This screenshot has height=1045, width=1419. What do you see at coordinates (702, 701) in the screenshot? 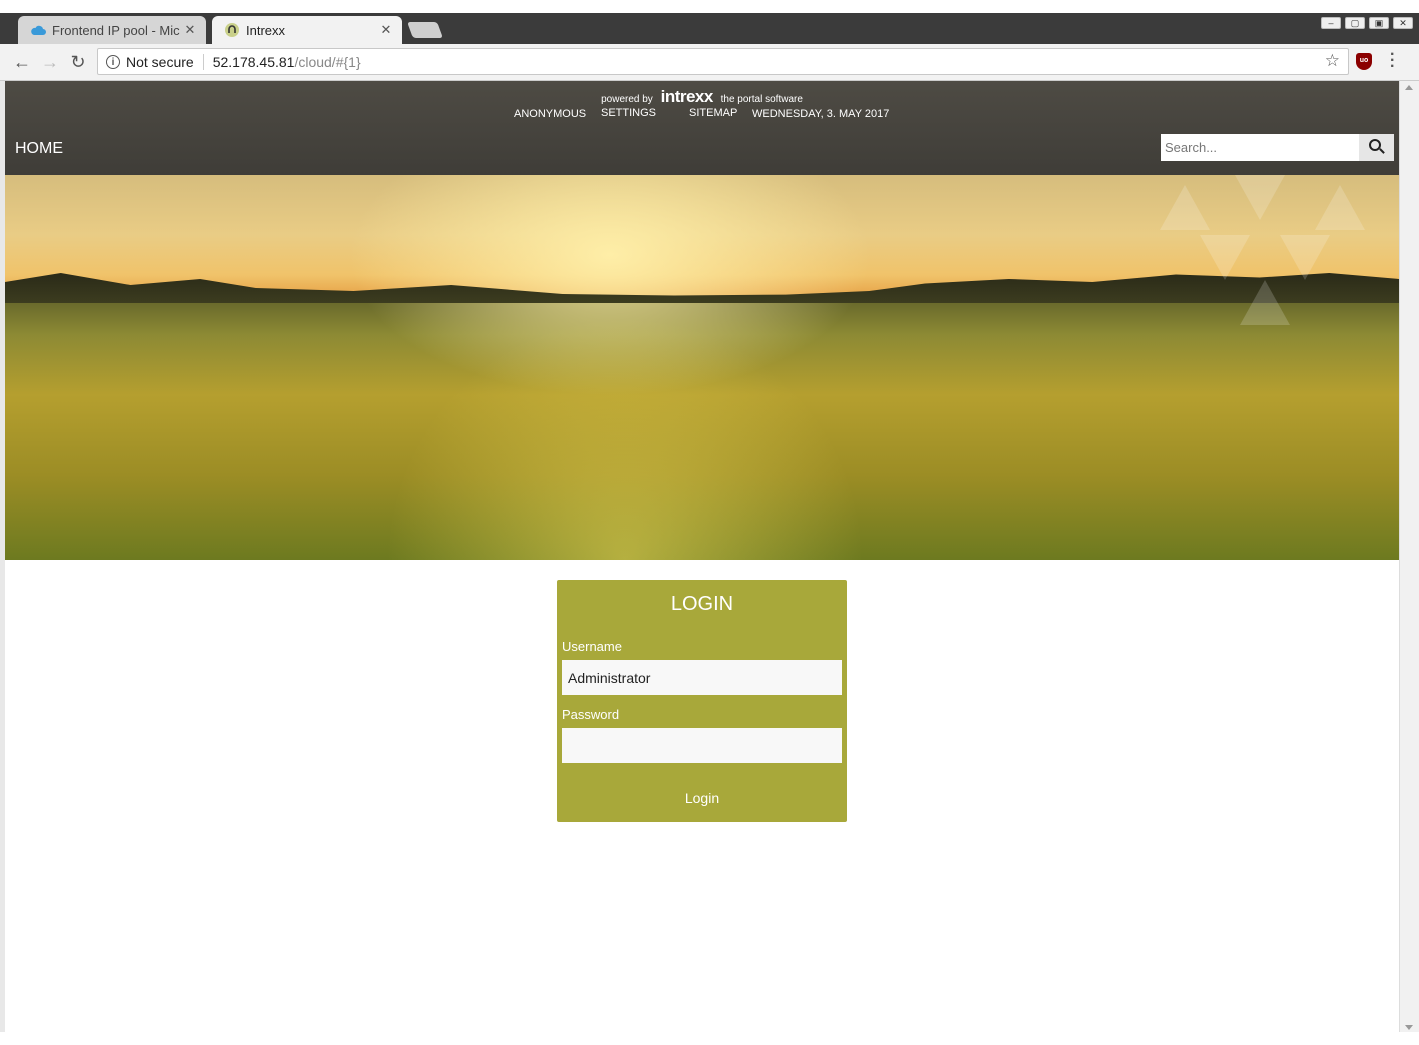
I see `login-panel: LOGIN Username Password Login` at bounding box center [702, 701].